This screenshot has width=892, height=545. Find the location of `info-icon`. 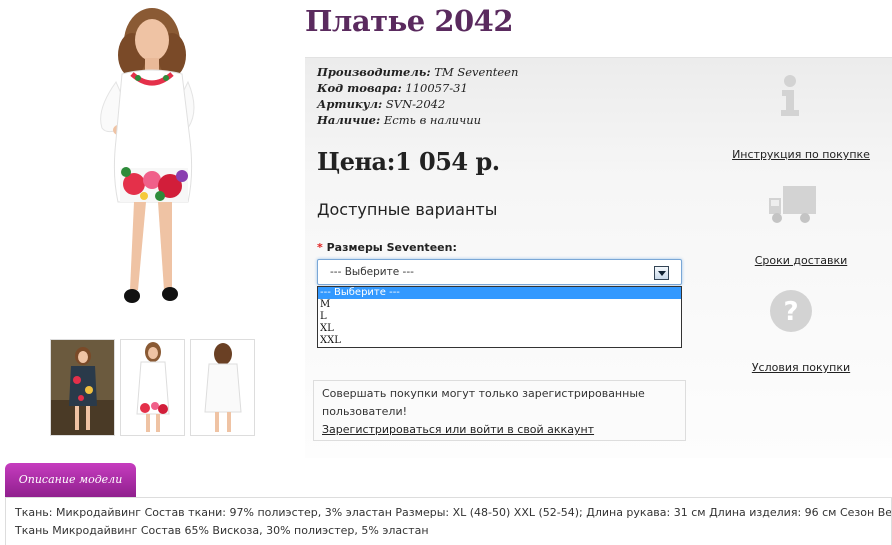

info-icon is located at coordinates (790, 96).